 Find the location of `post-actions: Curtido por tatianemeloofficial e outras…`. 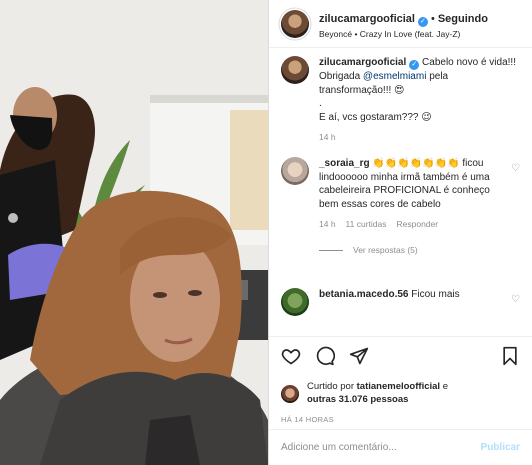

post-actions: Curtido por tatianemeloofficial e outras… is located at coordinates (400, 380).